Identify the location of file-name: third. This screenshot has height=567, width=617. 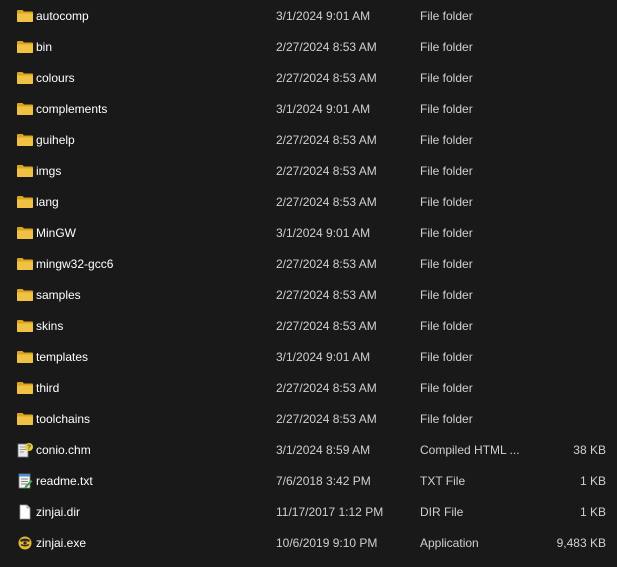
(48, 388).